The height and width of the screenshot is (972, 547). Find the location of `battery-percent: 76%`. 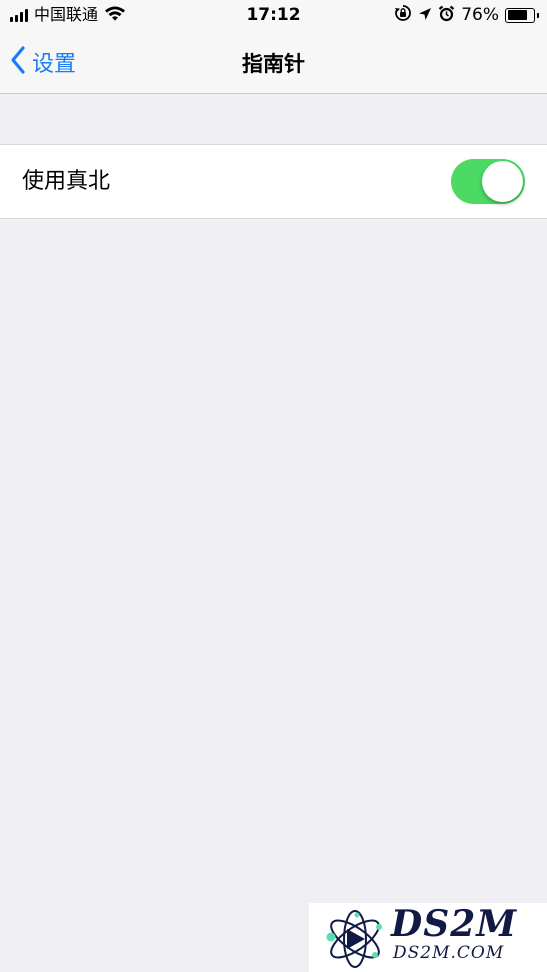

battery-percent: 76% is located at coordinates (480, 15).